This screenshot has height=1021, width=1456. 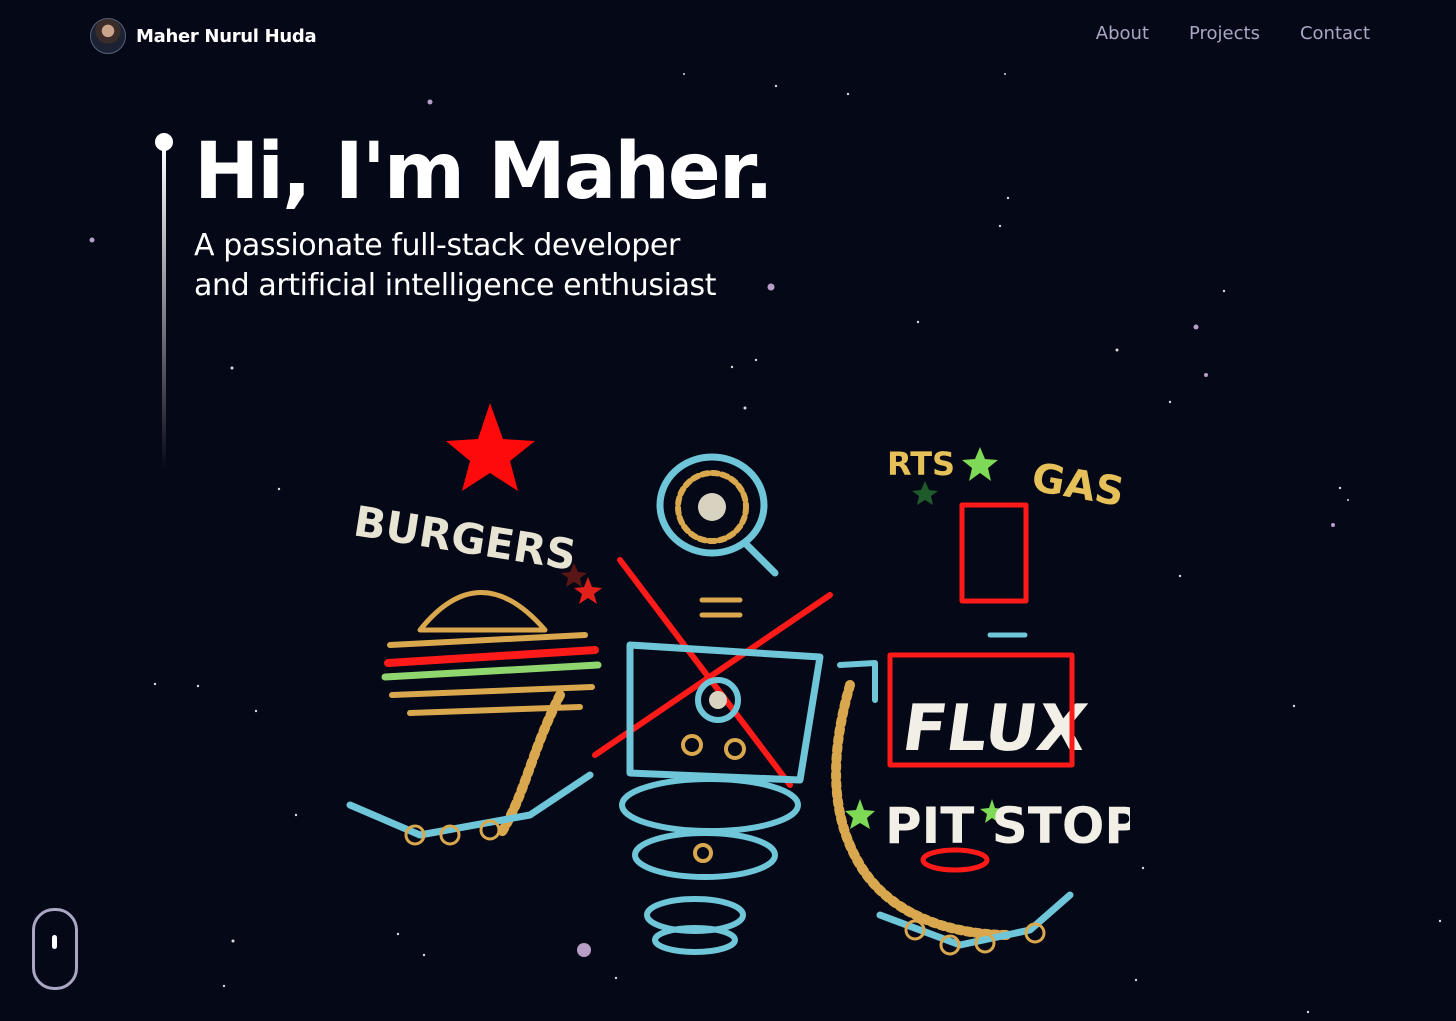 What do you see at coordinates (484, 172) in the screenshot?
I see `hero-title: Hi, I'm Maher.` at bounding box center [484, 172].